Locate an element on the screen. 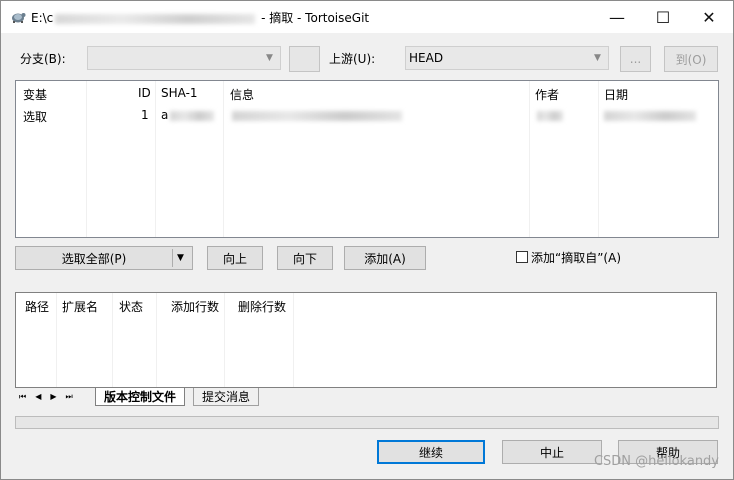 The image size is (734, 480). move-up-button: 向上 is located at coordinates (235, 258).